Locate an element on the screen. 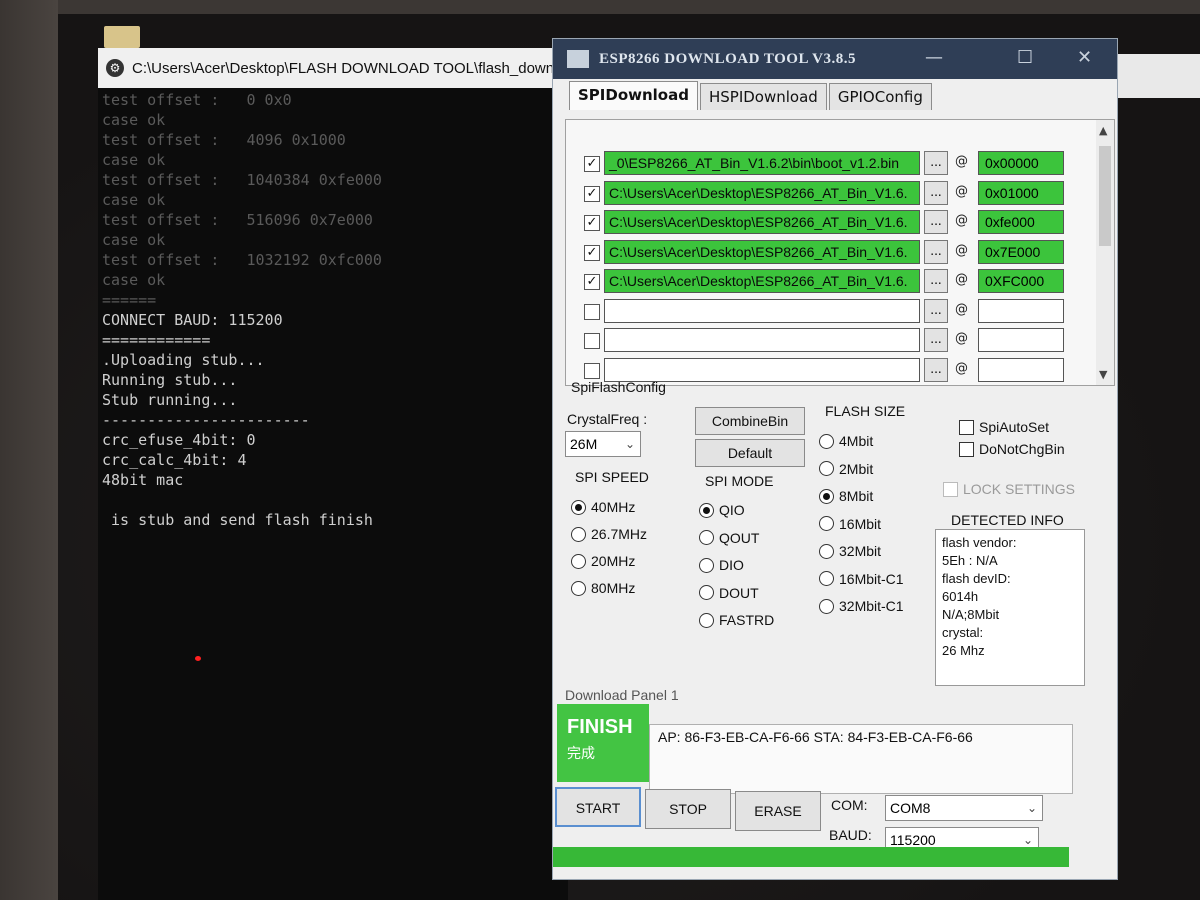  console-line: test offset : 4096 0x1000 is located at coordinates (224, 140).